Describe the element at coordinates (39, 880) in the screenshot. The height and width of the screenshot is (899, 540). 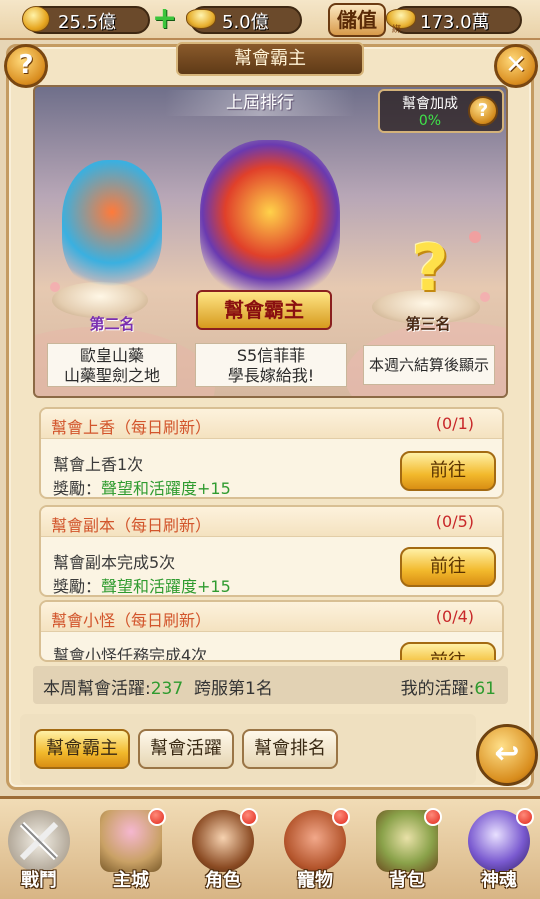
I see `nav-label: 戰鬥` at that location.